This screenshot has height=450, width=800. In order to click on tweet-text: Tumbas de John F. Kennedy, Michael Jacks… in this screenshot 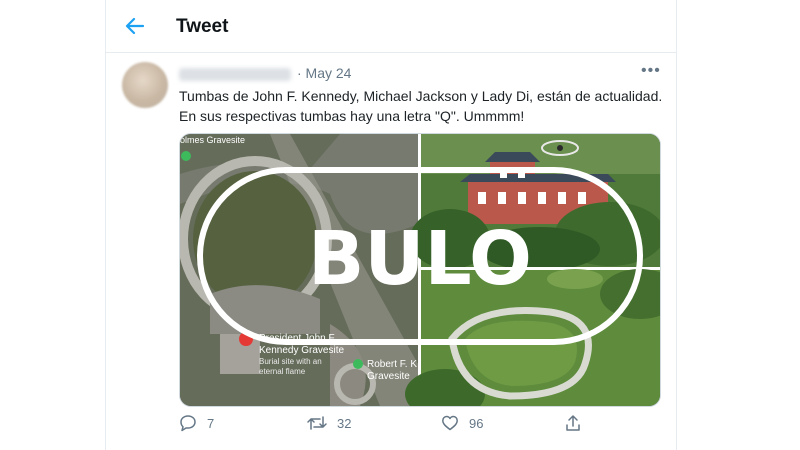, I will do `click(424, 106)`.